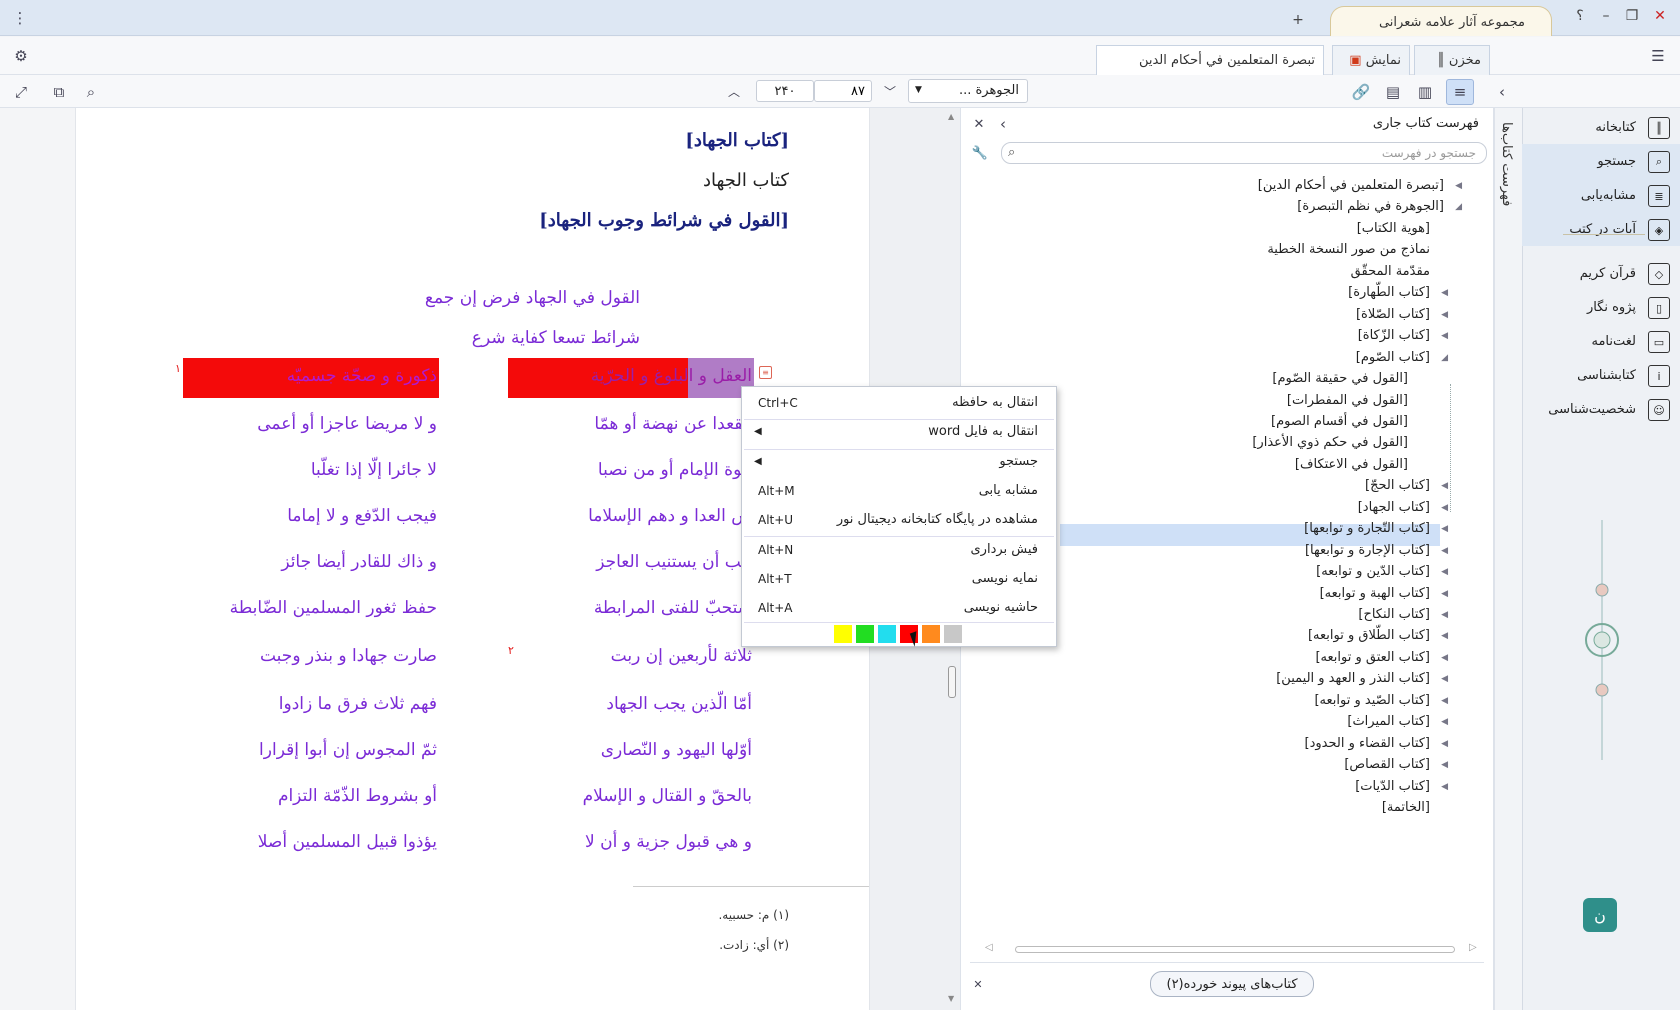 The height and width of the screenshot is (1010, 1680). What do you see at coordinates (1394, 507) in the screenshot?
I see `toc-node: [كتاب الجهاد]` at bounding box center [1394, 507].